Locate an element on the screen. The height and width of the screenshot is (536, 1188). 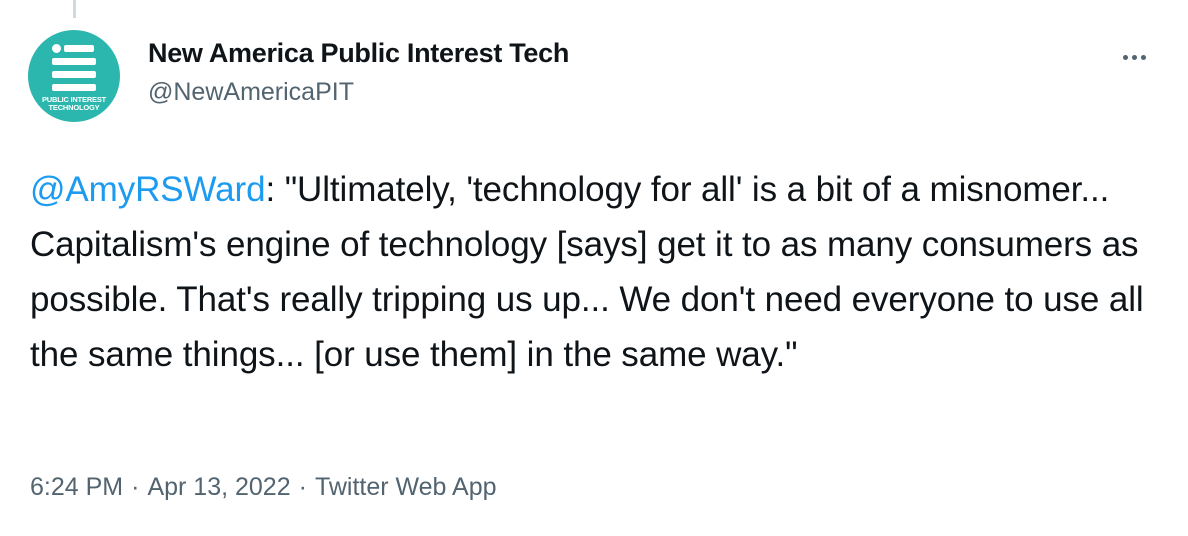
avatar: PUBLIC INTEREST TECHNOLOGY is located at coordinates (74, 76).